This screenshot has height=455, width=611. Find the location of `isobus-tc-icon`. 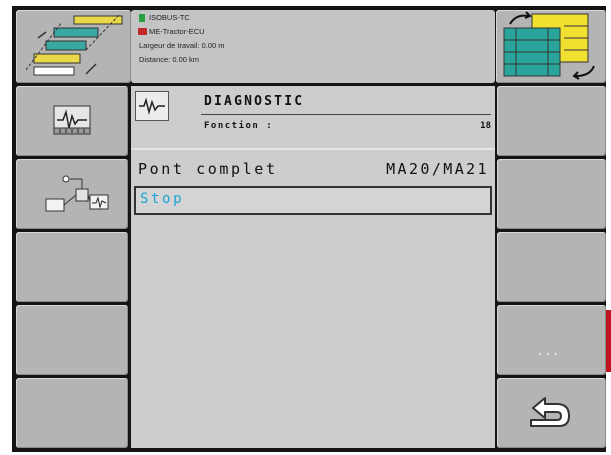

isobus-tc-icon is located at coordinates (142, 18).